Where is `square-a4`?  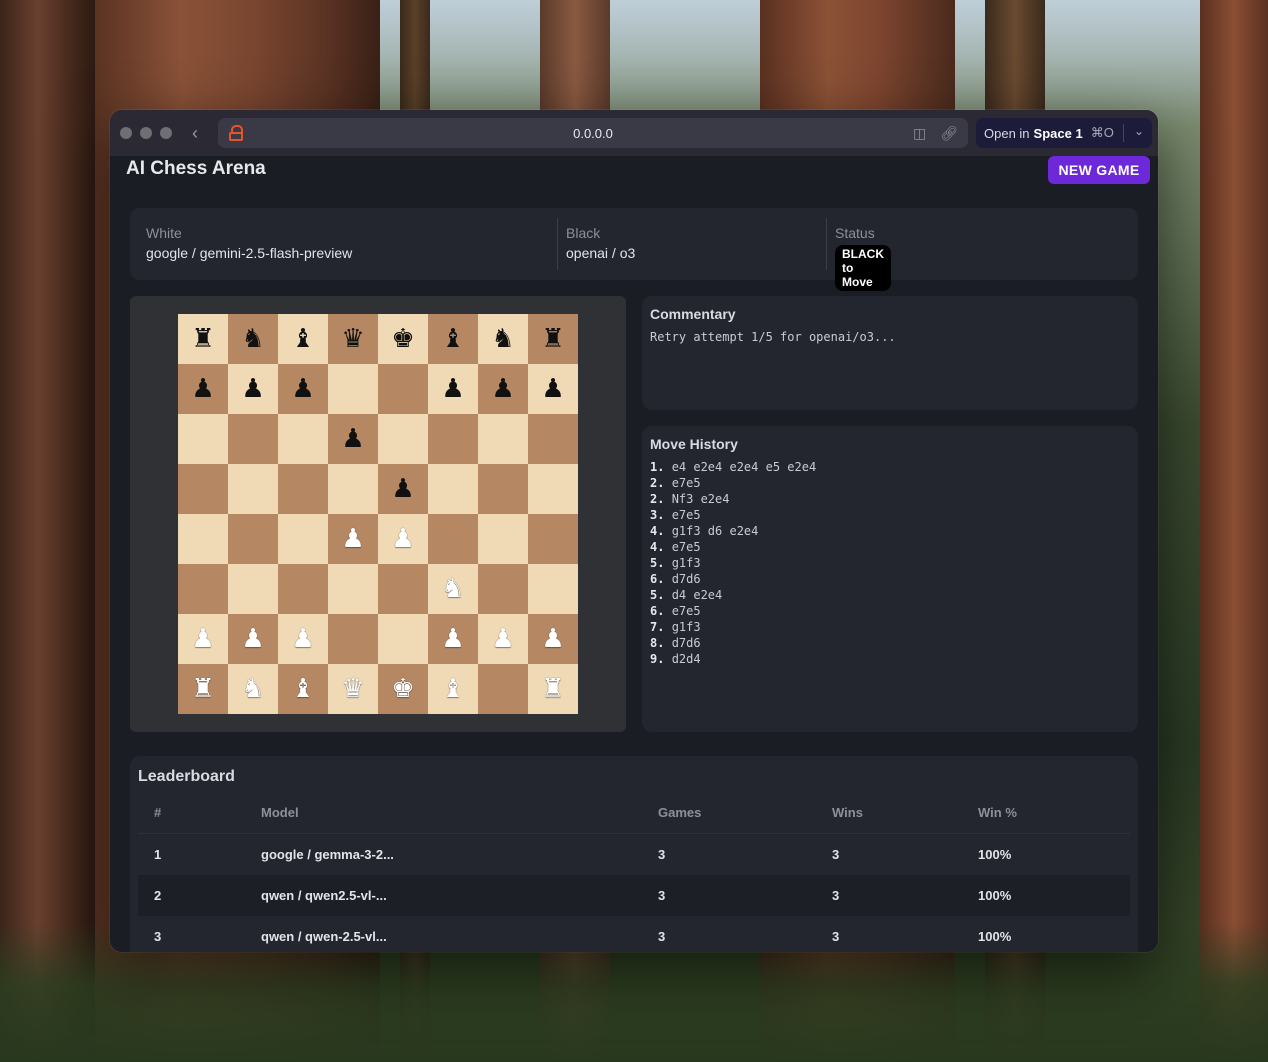
square-a4 is located at coordinates (203, 539).